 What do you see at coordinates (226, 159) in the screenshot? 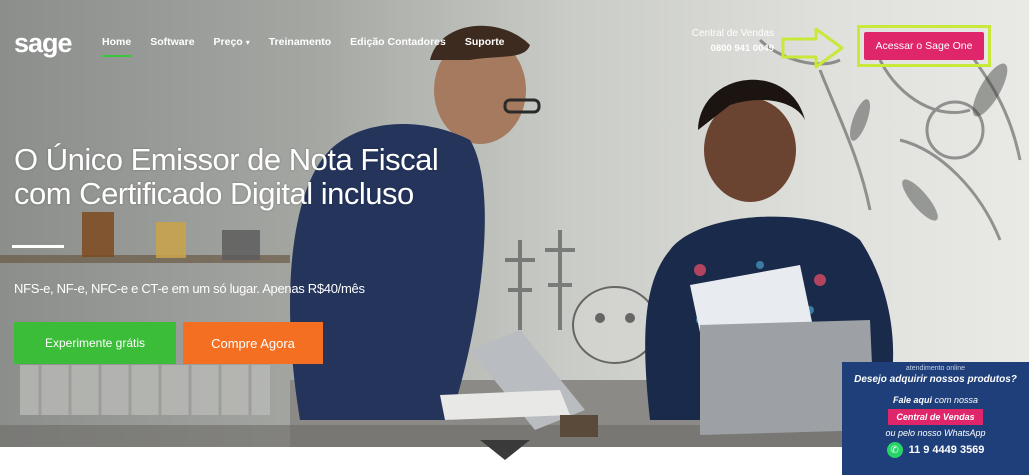
I see `hero-headline-line1: O Único Emissor de Nota Fiscal` at bounding box center [226, 159].